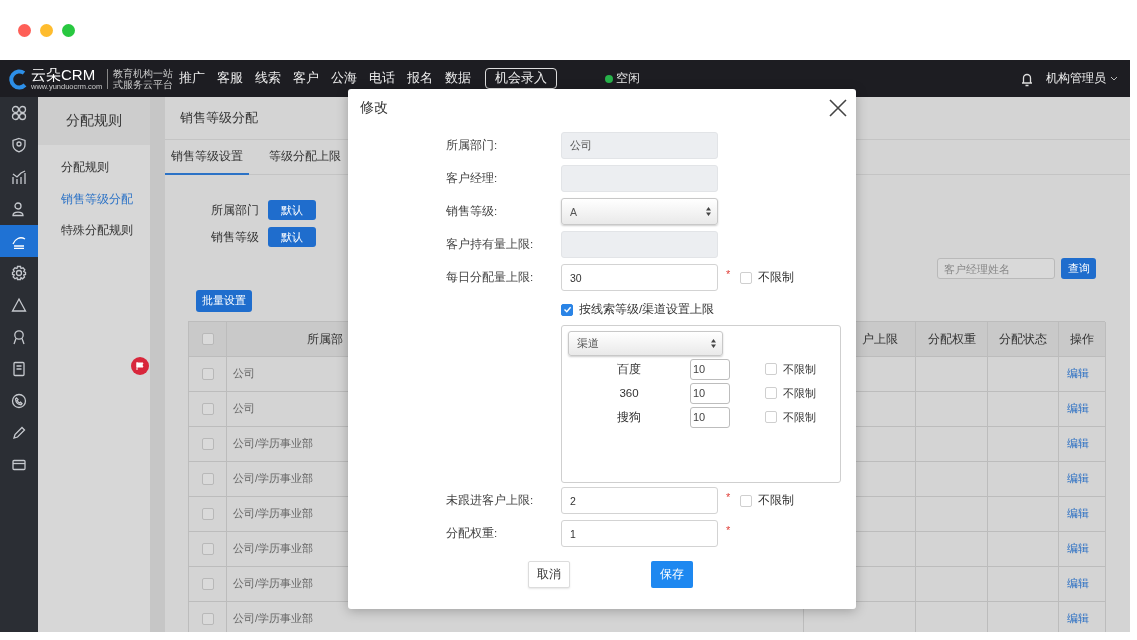 Image resolution: width=1137 pixels, height=640 pixels. Describe the element at coordinates (224, 301) in the screenshot. I see `batch-setting-button: 批量设置` at that location.